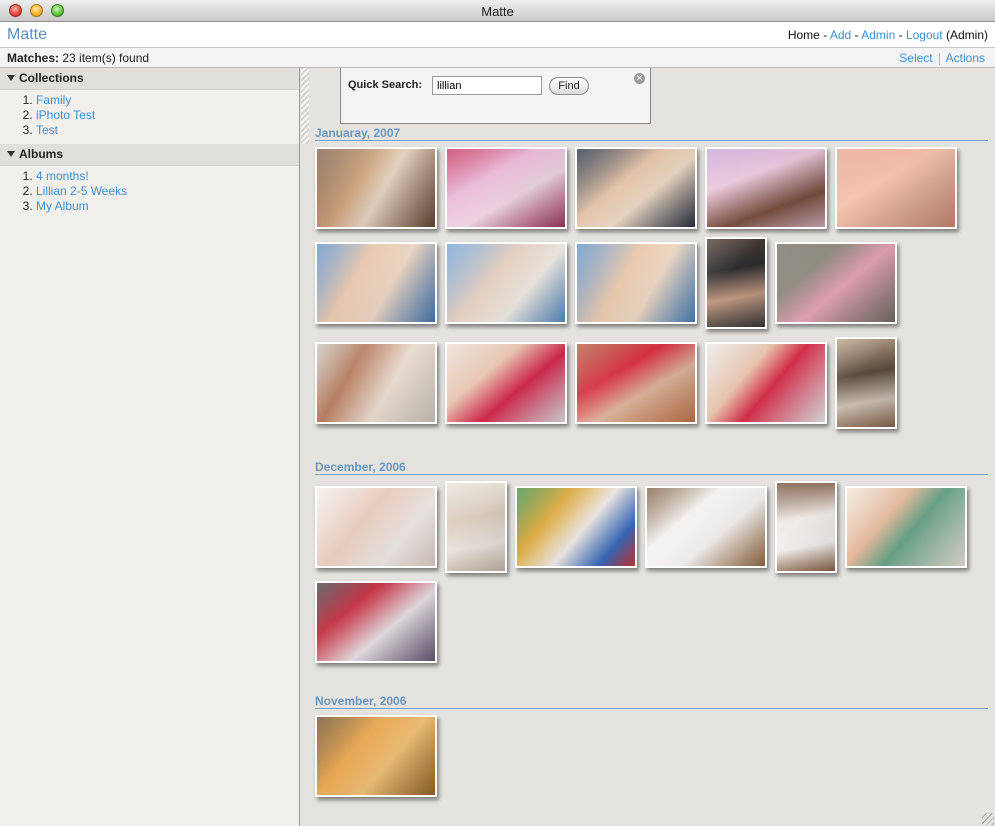 This screenshot has width=995, height=826. I want to click on matches-count: 23 item(s) found, so click(106, 58).